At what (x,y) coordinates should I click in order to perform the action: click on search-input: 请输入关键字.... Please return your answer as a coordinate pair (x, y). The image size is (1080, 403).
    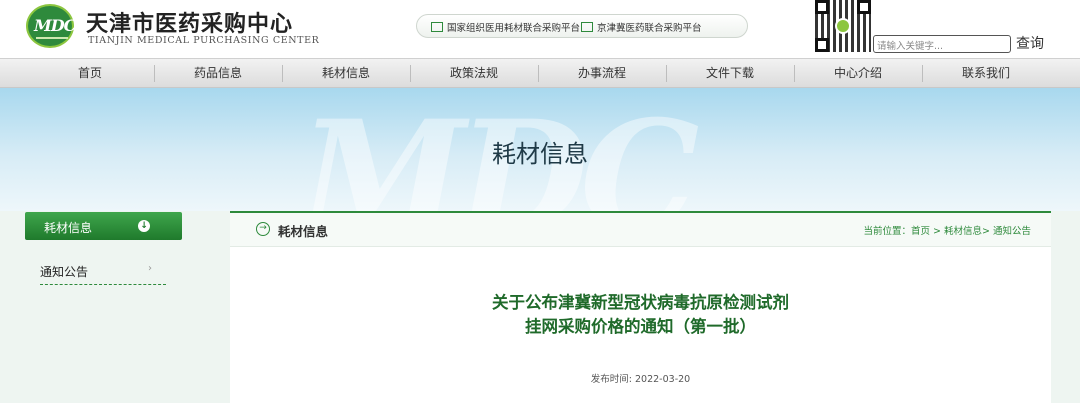
    Looking at the image, I should click on (942, 44).